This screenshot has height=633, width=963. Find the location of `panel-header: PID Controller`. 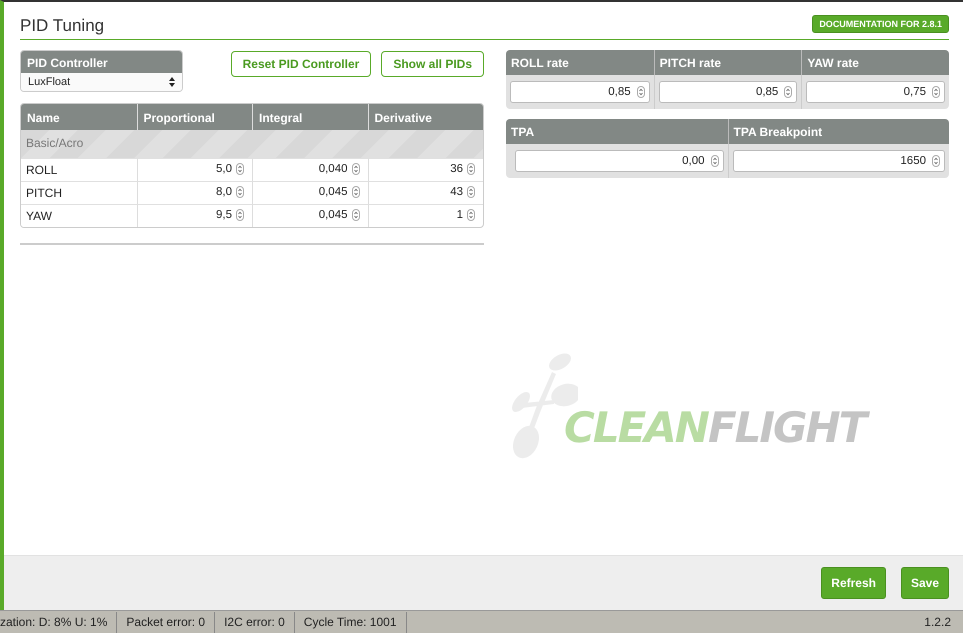

panel-header: PID Controller is located at coordinates (101, 62).